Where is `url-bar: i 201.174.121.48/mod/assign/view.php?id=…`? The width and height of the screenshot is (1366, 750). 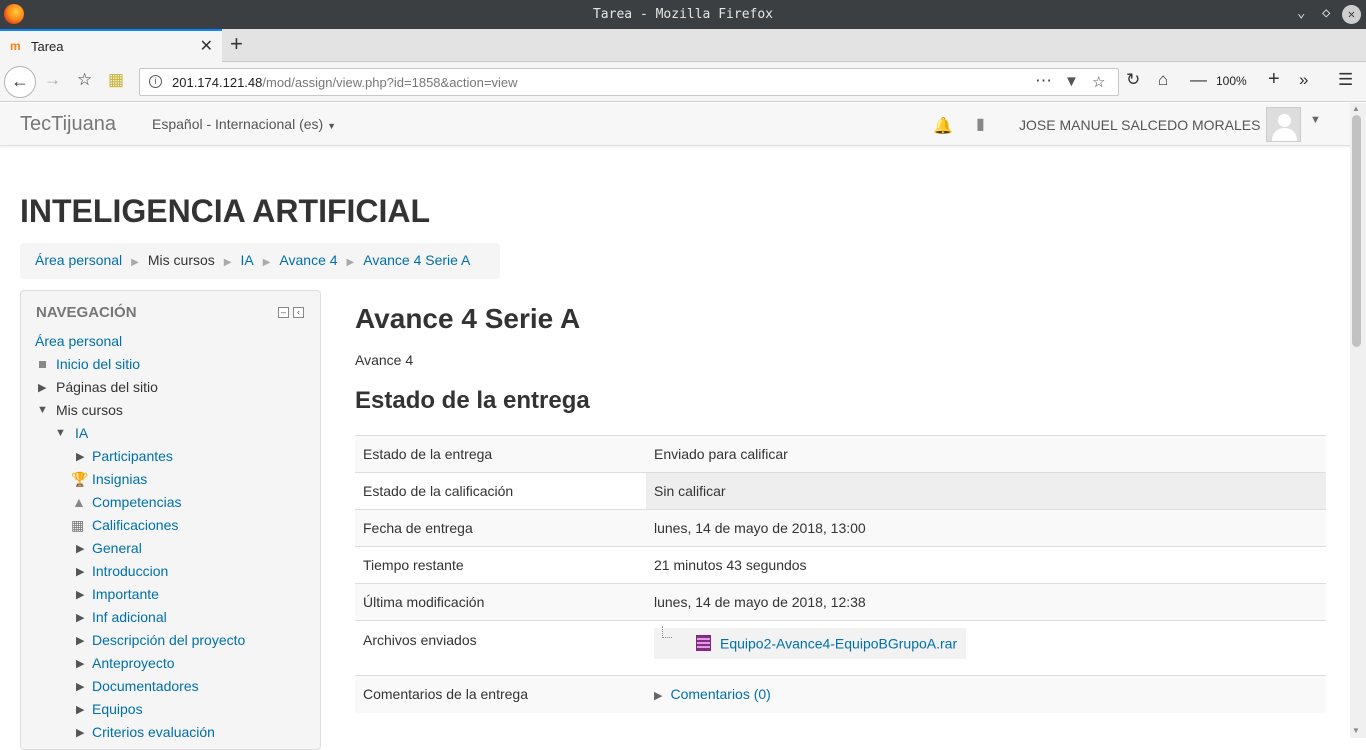 url-bar: i 201.174.121.48/mod/assign/view.php?id=… is located at coordinates (629, 82).